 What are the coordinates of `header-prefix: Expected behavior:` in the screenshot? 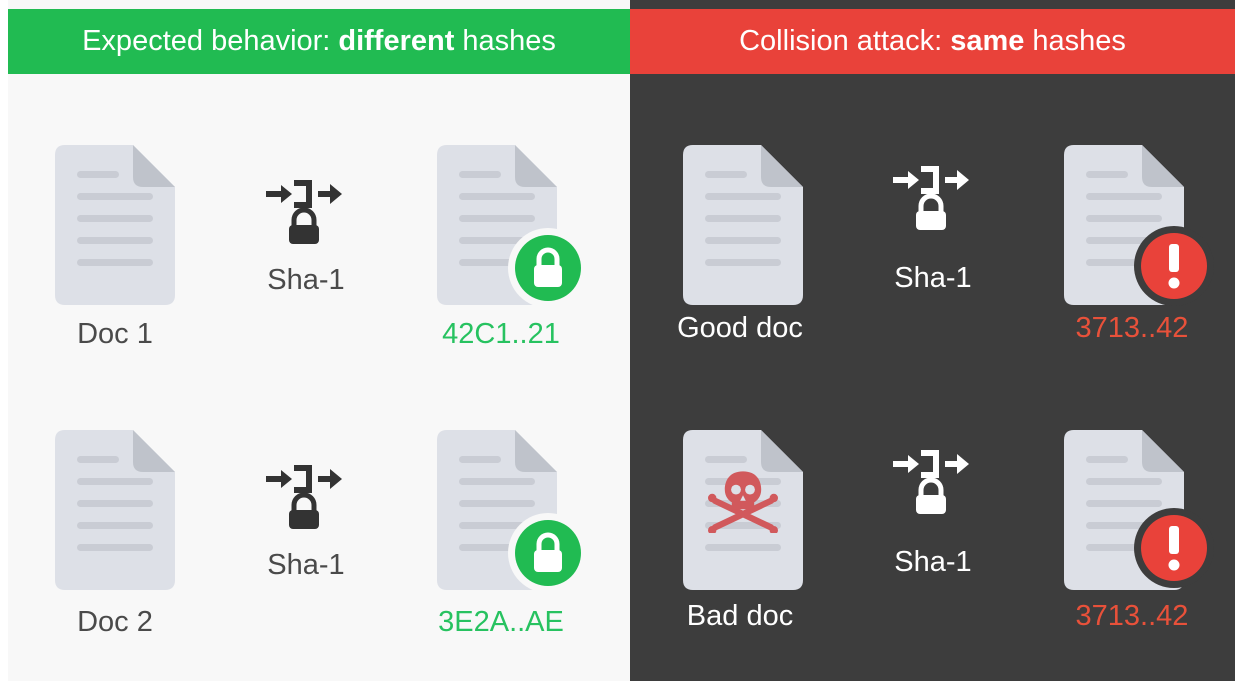 It's located at (206, 41).